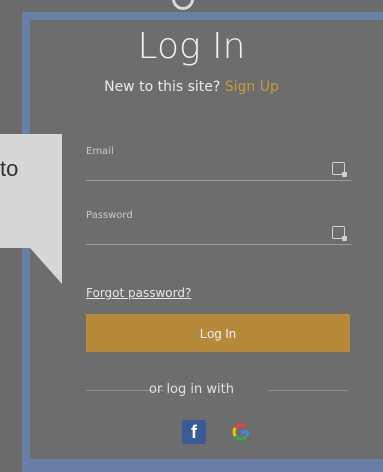 Image resolution: width=383 pixels, height=472 pixels. Describe the element at coordinates (252, 87) in the screenshot. I see `signup-link: Sign Up` at that location.